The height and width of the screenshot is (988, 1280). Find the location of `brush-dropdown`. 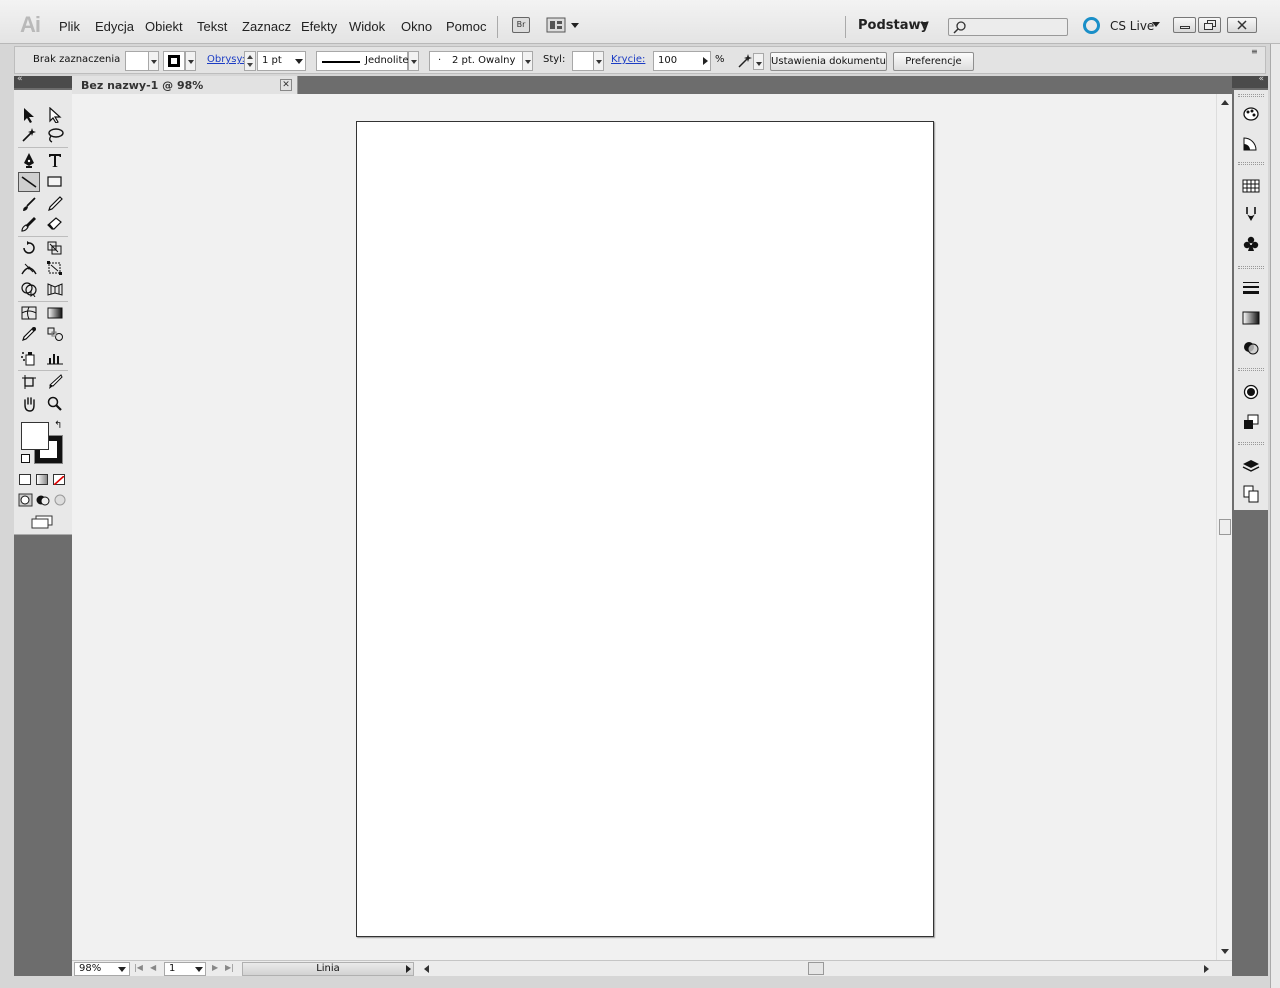

brush-dropdown is located at coordinates (527, 61).